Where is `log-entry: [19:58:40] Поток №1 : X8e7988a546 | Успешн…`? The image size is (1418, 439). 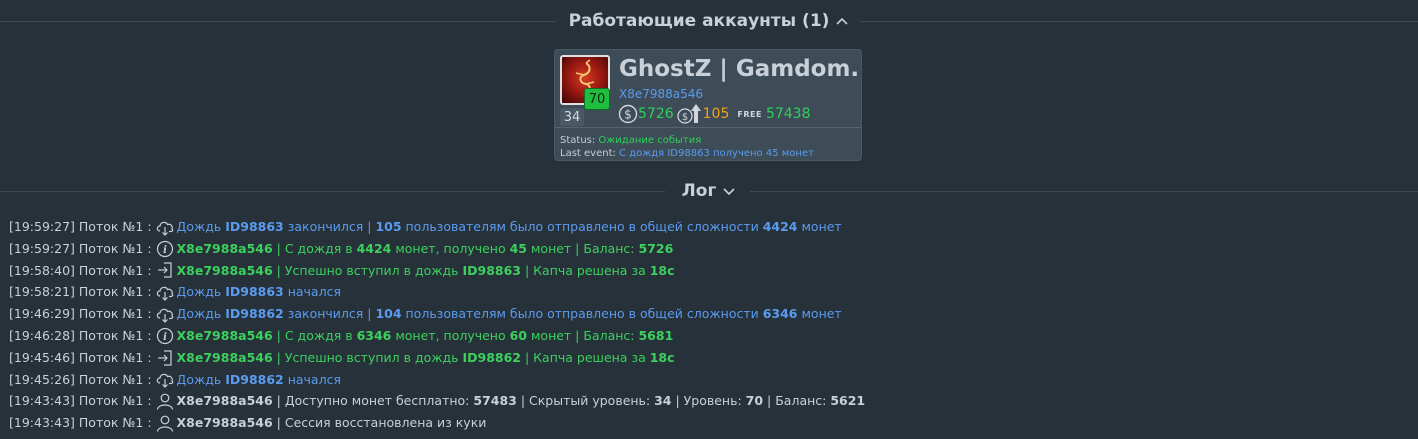
log-entry: [19:58:40] Поток №1 : X8e7988a546 | Успешн… is located at coordinates (437, 271).